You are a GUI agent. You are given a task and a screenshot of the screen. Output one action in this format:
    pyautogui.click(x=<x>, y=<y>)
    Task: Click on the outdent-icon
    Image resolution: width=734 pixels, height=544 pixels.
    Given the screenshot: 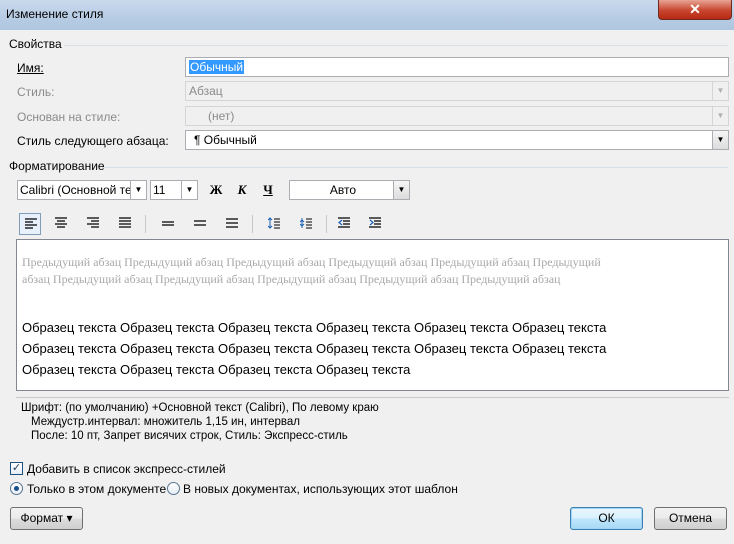 What is the action you would take?
    pyautogui.click(x=344, y=222)
    